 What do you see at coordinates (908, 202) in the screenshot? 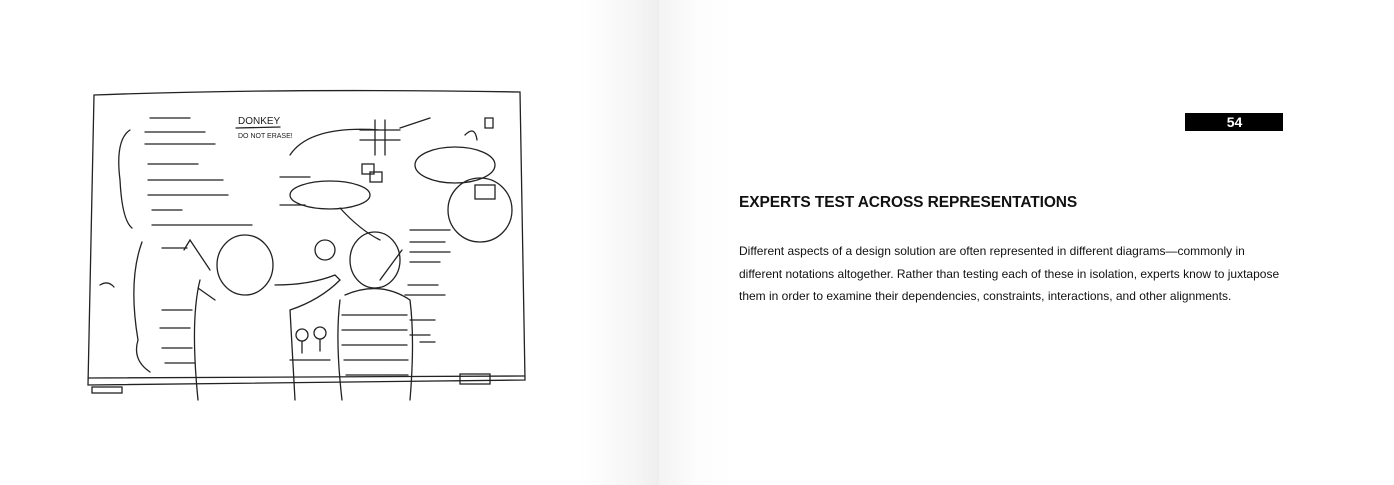
I see `page-heading: EXPERTS TEST ACROSS REPRESENTATIONS` at bounding box center [908, 202].